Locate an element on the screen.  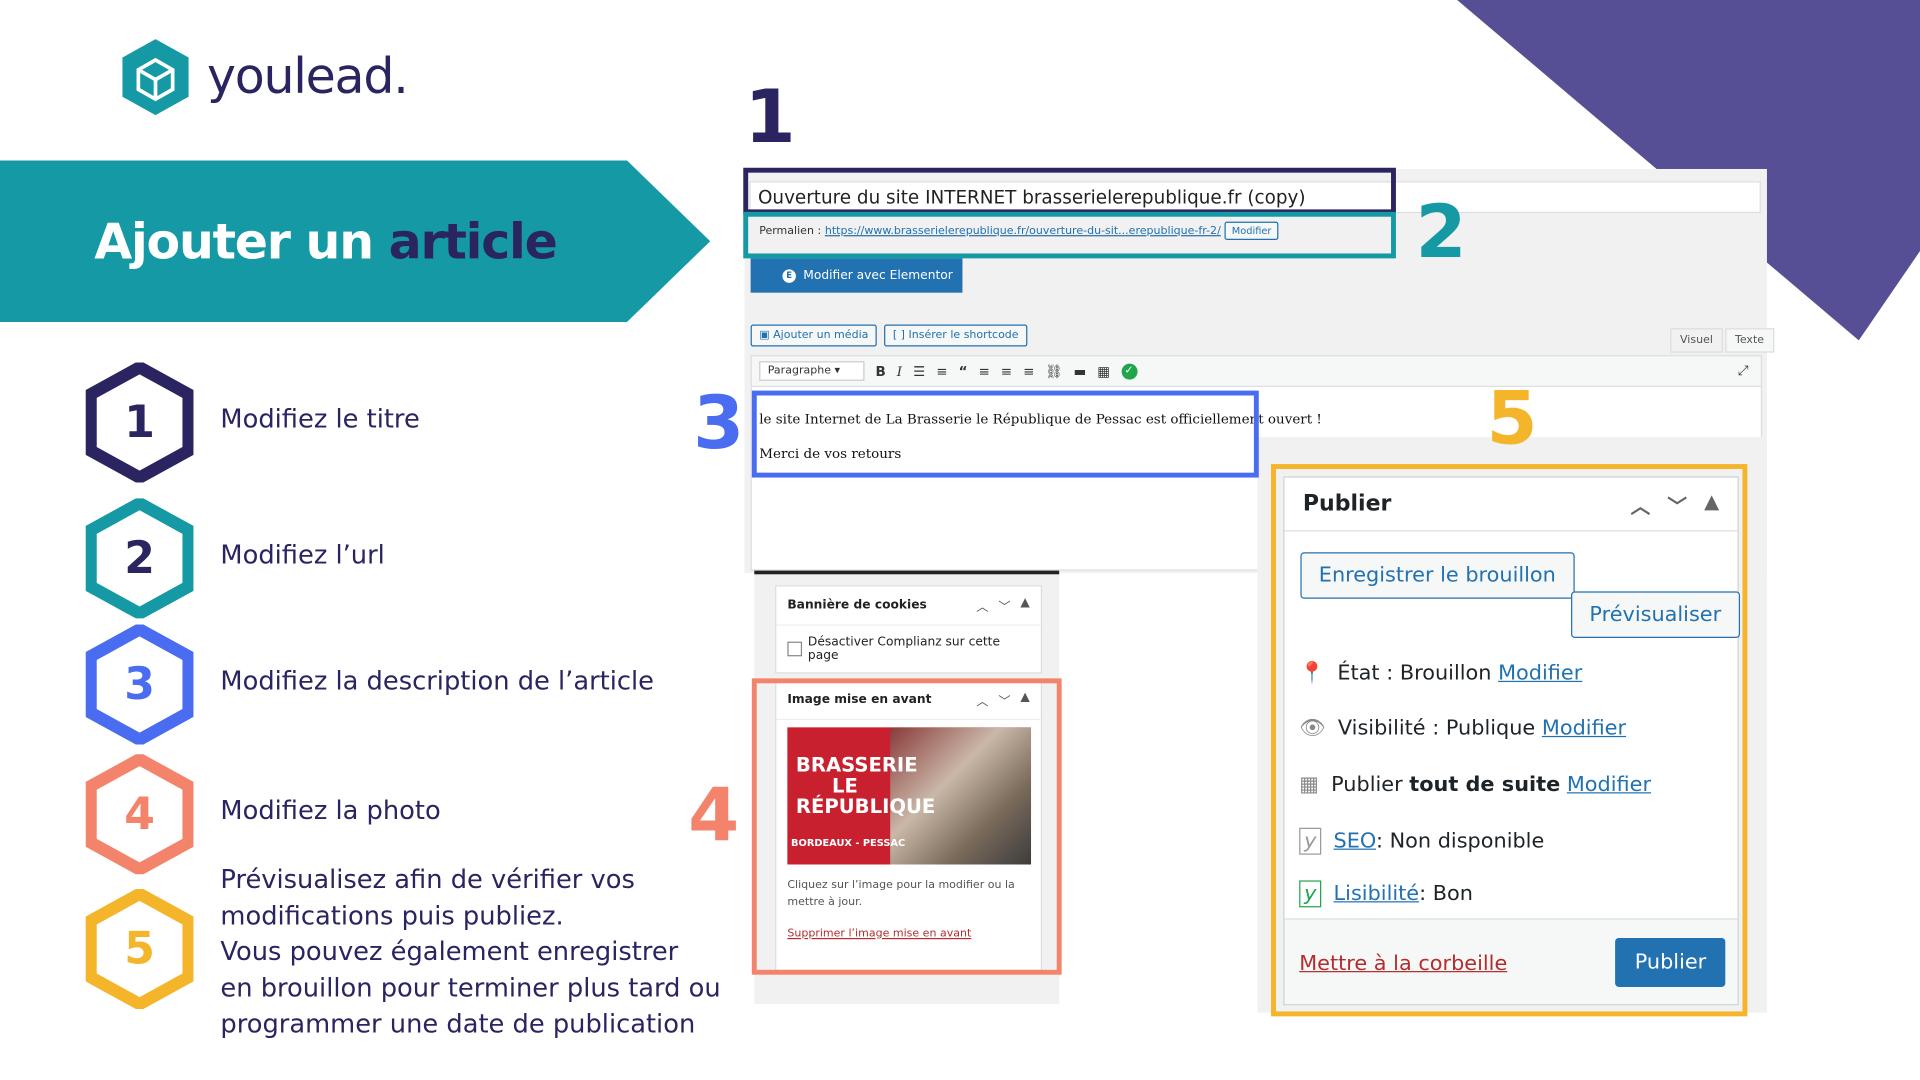
preview-button: Prévisualiser is located at coordinates (1655, 614).